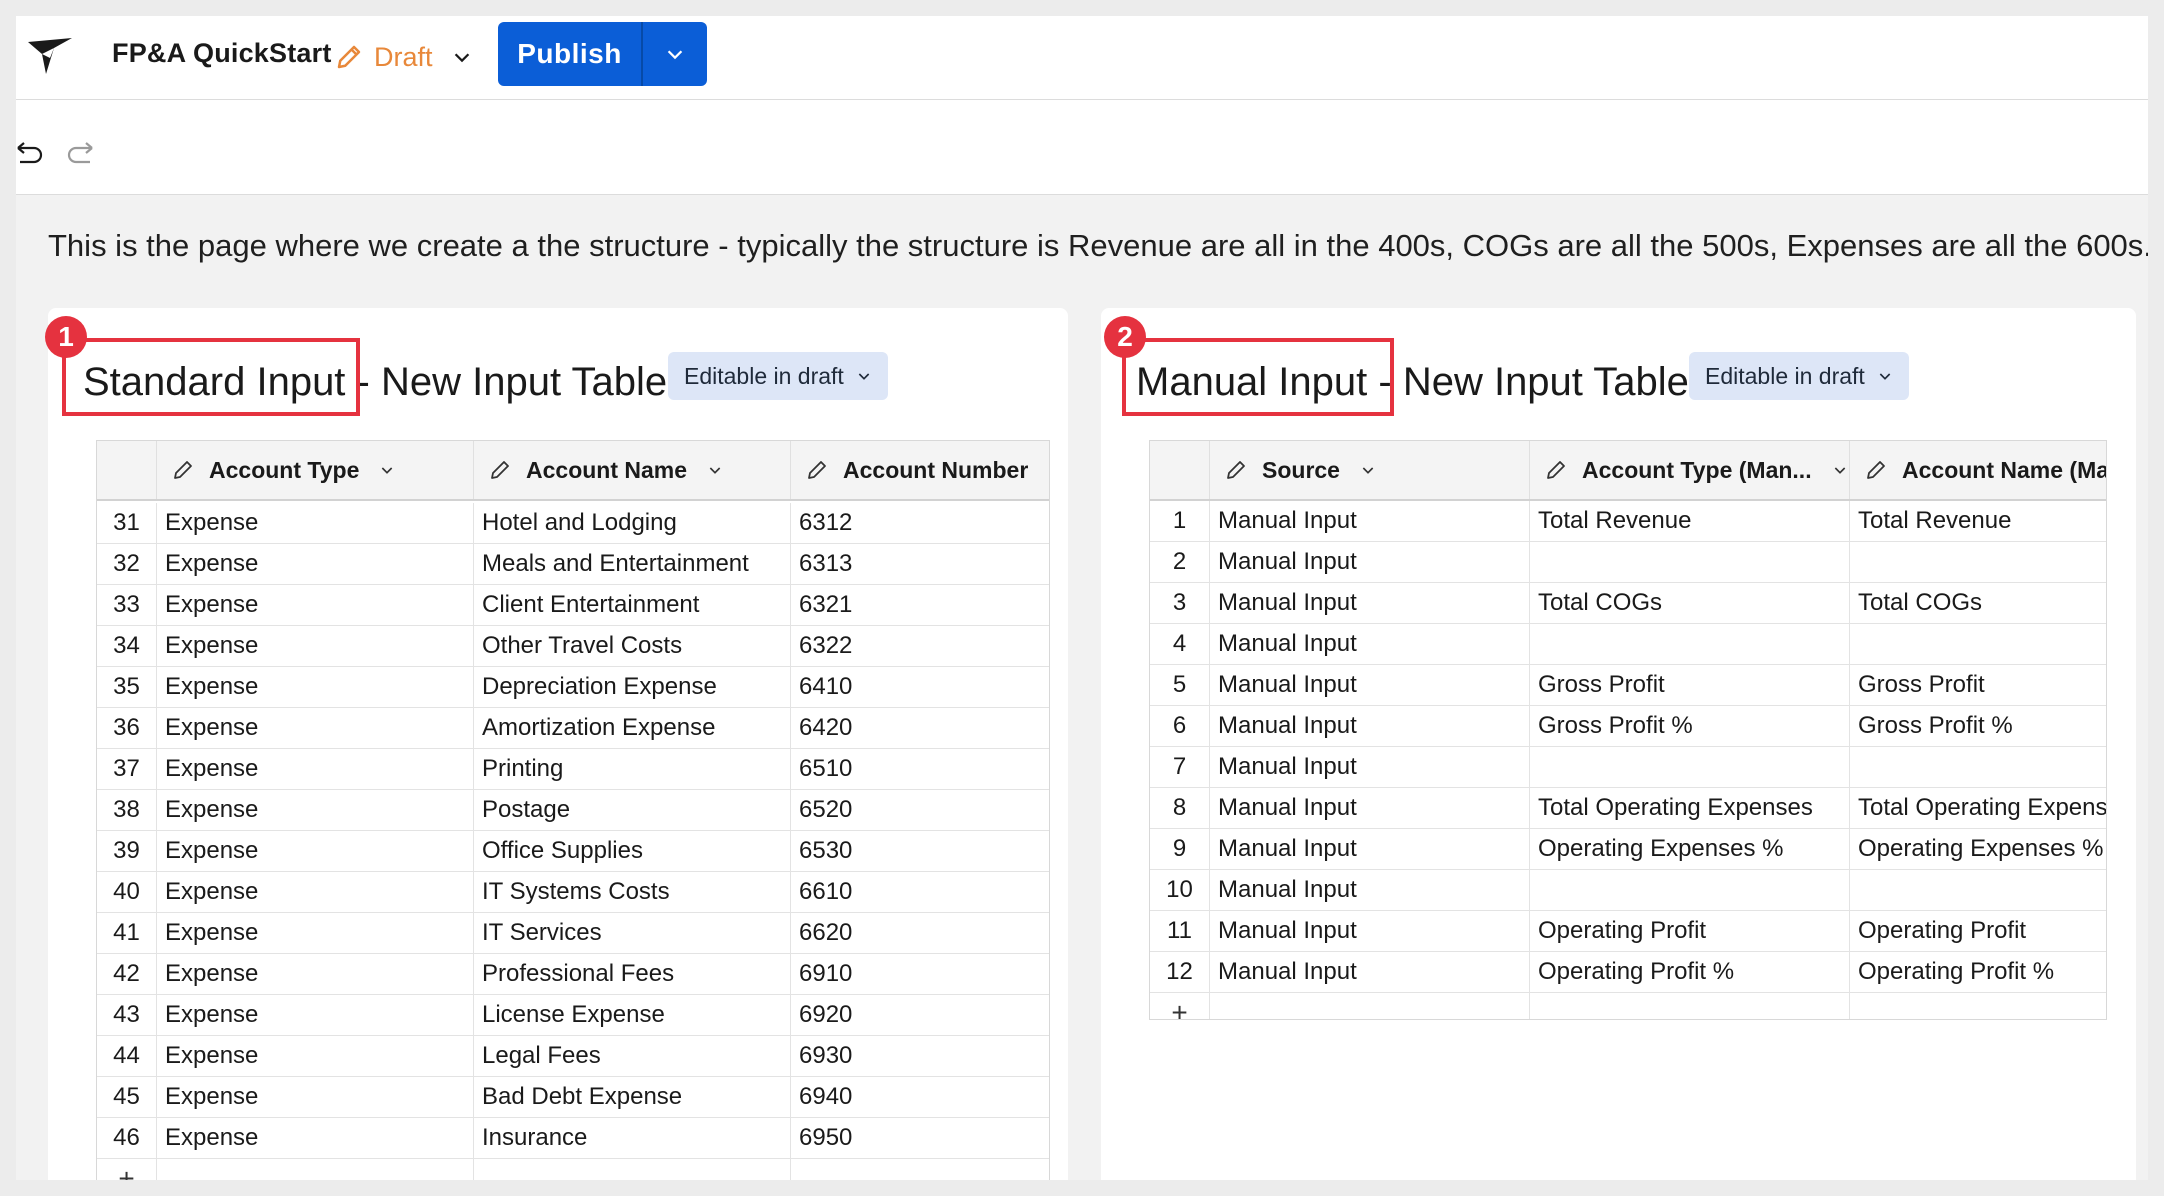 This screenshot has height=1196, width=2164. Describe the element at coordinates (127, 1056) in the screenshot. I see `row-index: 44` at that location.